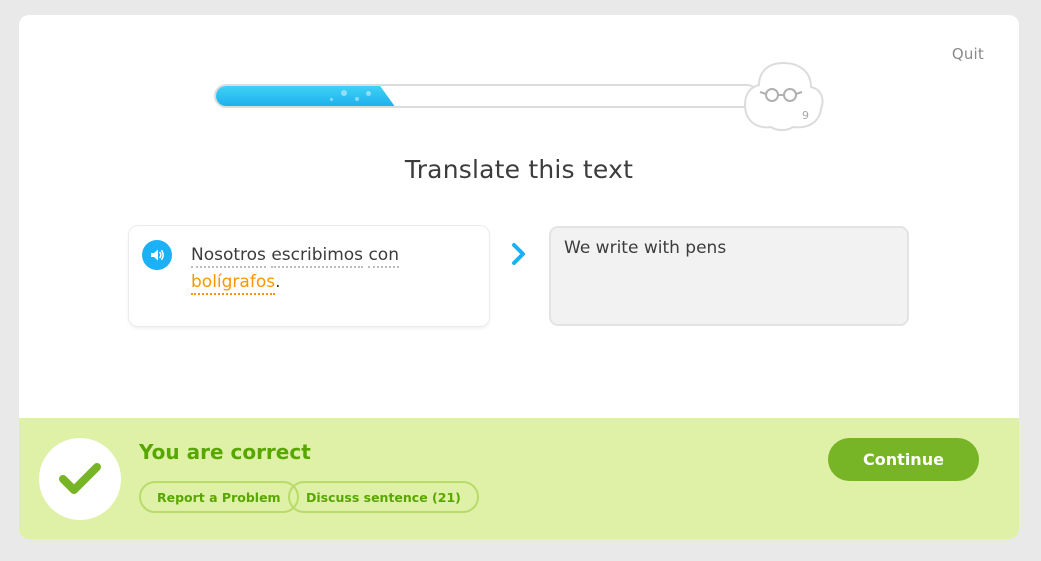 This screenshot has width=1041, height=561. Describe the element at coordinates (486, 96) in the screenshot. I see `progress-bar` at that location.